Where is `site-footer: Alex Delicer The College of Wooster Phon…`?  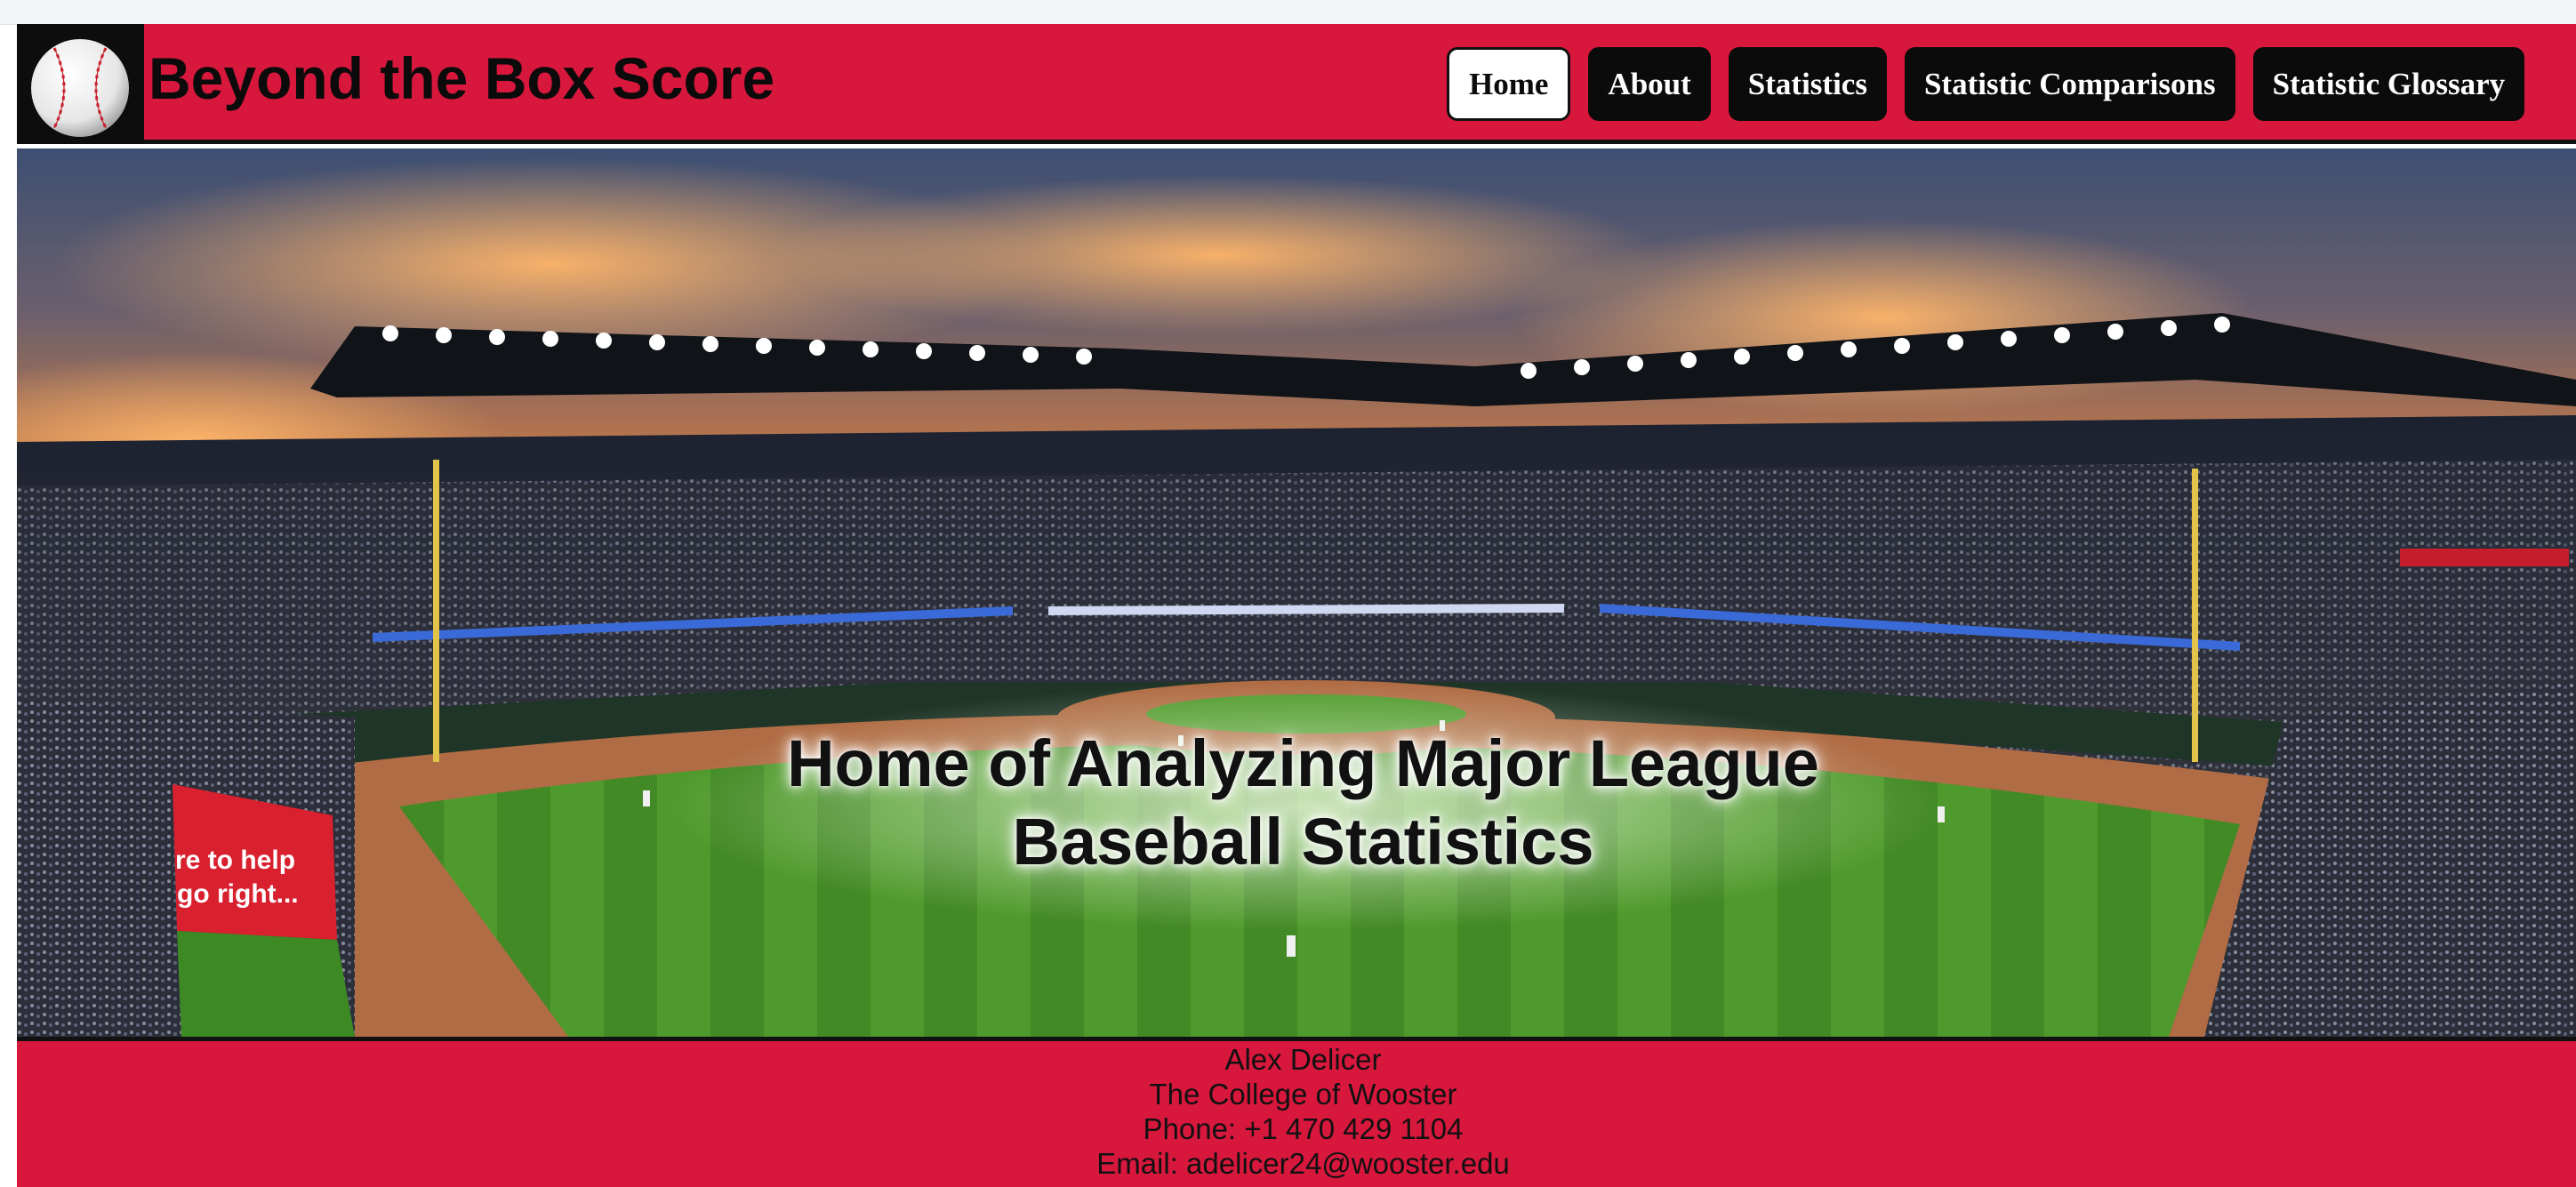 site-footer: Alex Delicer The College of Wooster Phon… is located at coordinates (1296, 1112).